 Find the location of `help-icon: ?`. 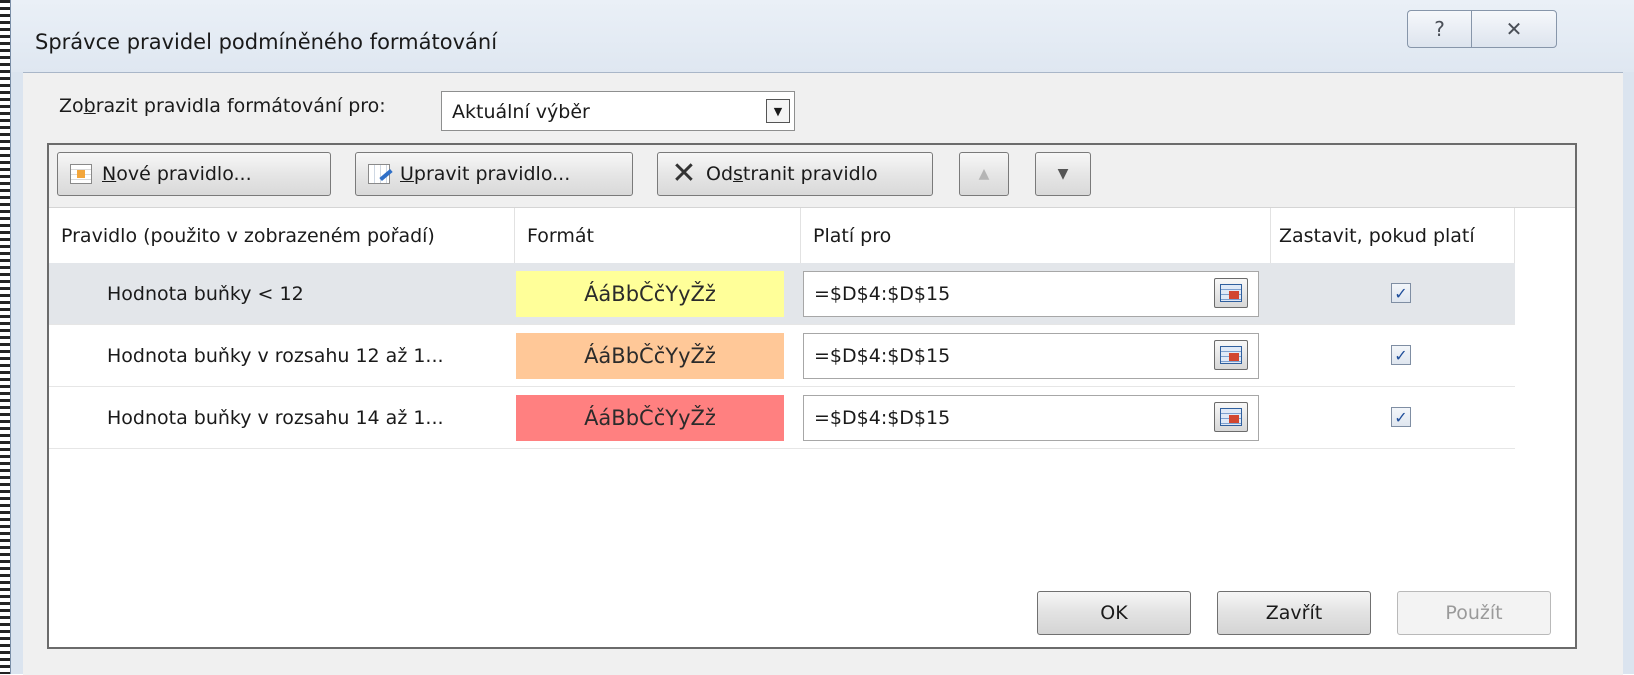

help-icon: ? is located at coordinates (1439, 29).